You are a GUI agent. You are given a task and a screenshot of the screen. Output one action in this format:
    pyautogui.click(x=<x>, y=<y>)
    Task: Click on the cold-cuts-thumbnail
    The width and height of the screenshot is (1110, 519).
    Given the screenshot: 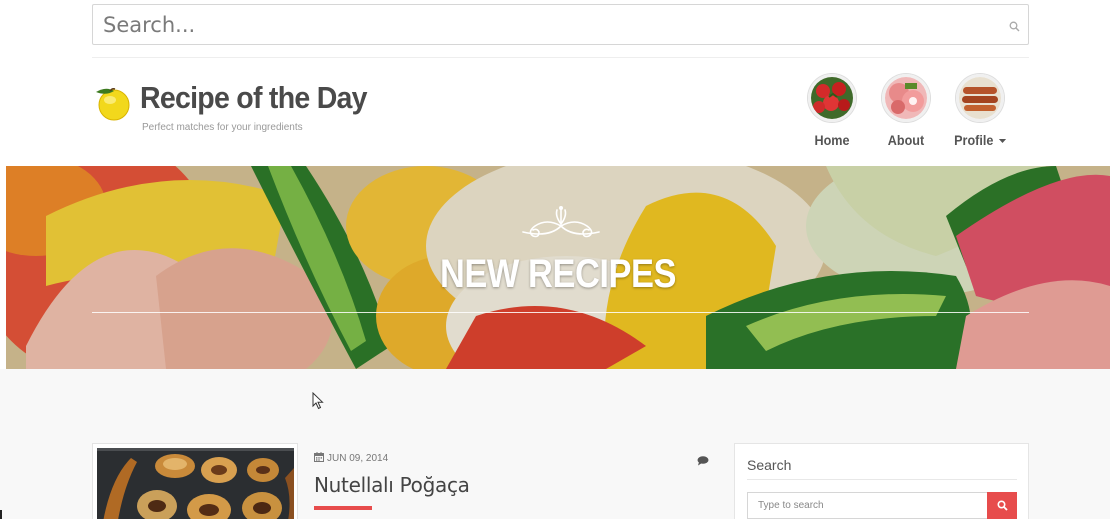 What is the action you would take?
    pyautogui.click(x=906, y=98)
    